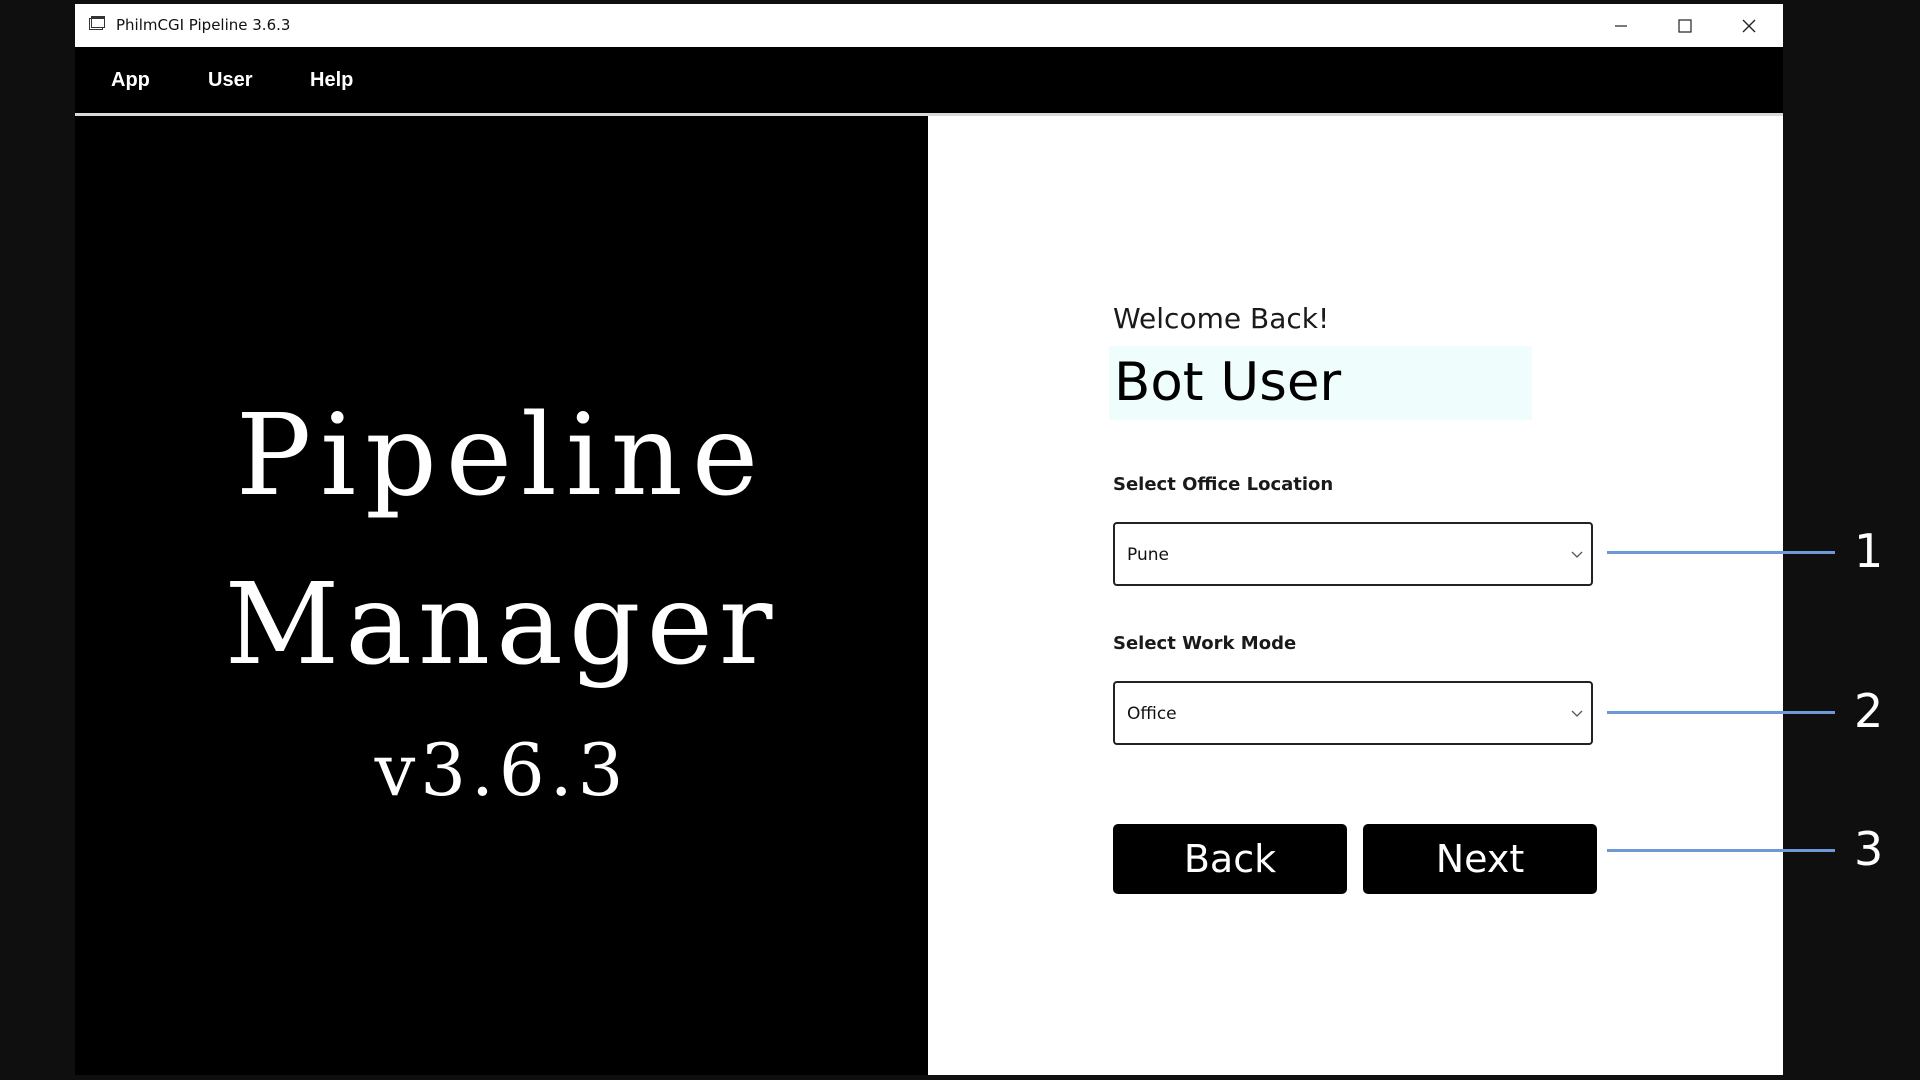  Describe the element at coordinates (130, 80) in the screenshot. I see `menu-app: App` at that location.